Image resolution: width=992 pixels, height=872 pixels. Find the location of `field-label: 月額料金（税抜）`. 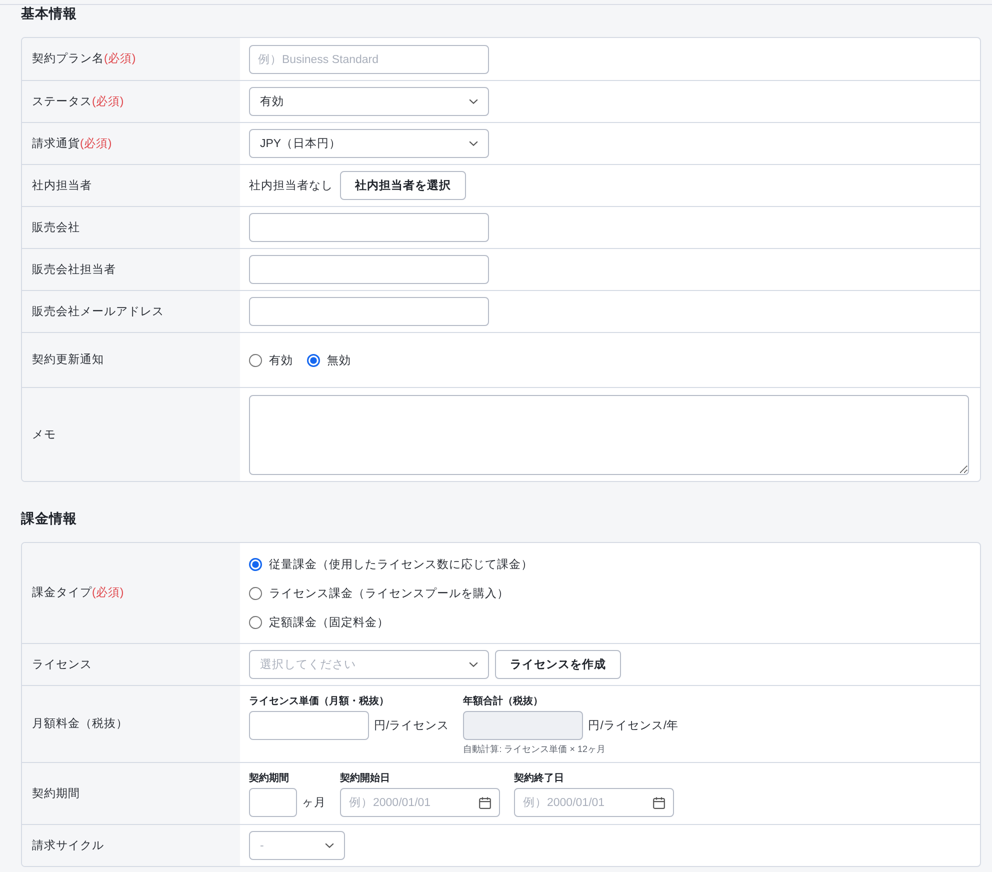

field-label: 月額料金（税抜） is located at coordinates (80, 724).